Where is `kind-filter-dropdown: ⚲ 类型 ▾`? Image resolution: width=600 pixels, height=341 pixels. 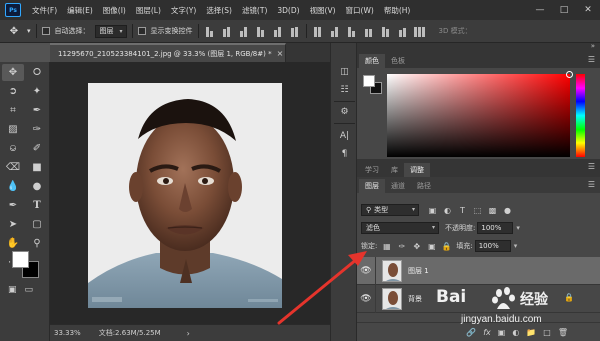
kind-filter-dropdown: ⚲ 类型 ▾ is located at coordinates (390, 210).